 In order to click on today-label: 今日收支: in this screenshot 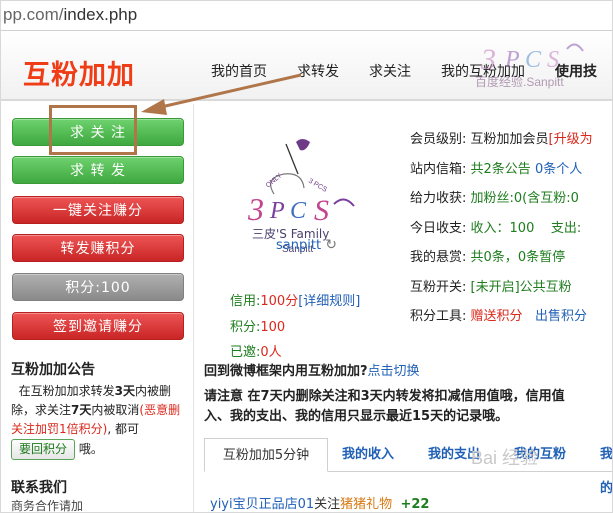, I will do `click(438, 228)`.